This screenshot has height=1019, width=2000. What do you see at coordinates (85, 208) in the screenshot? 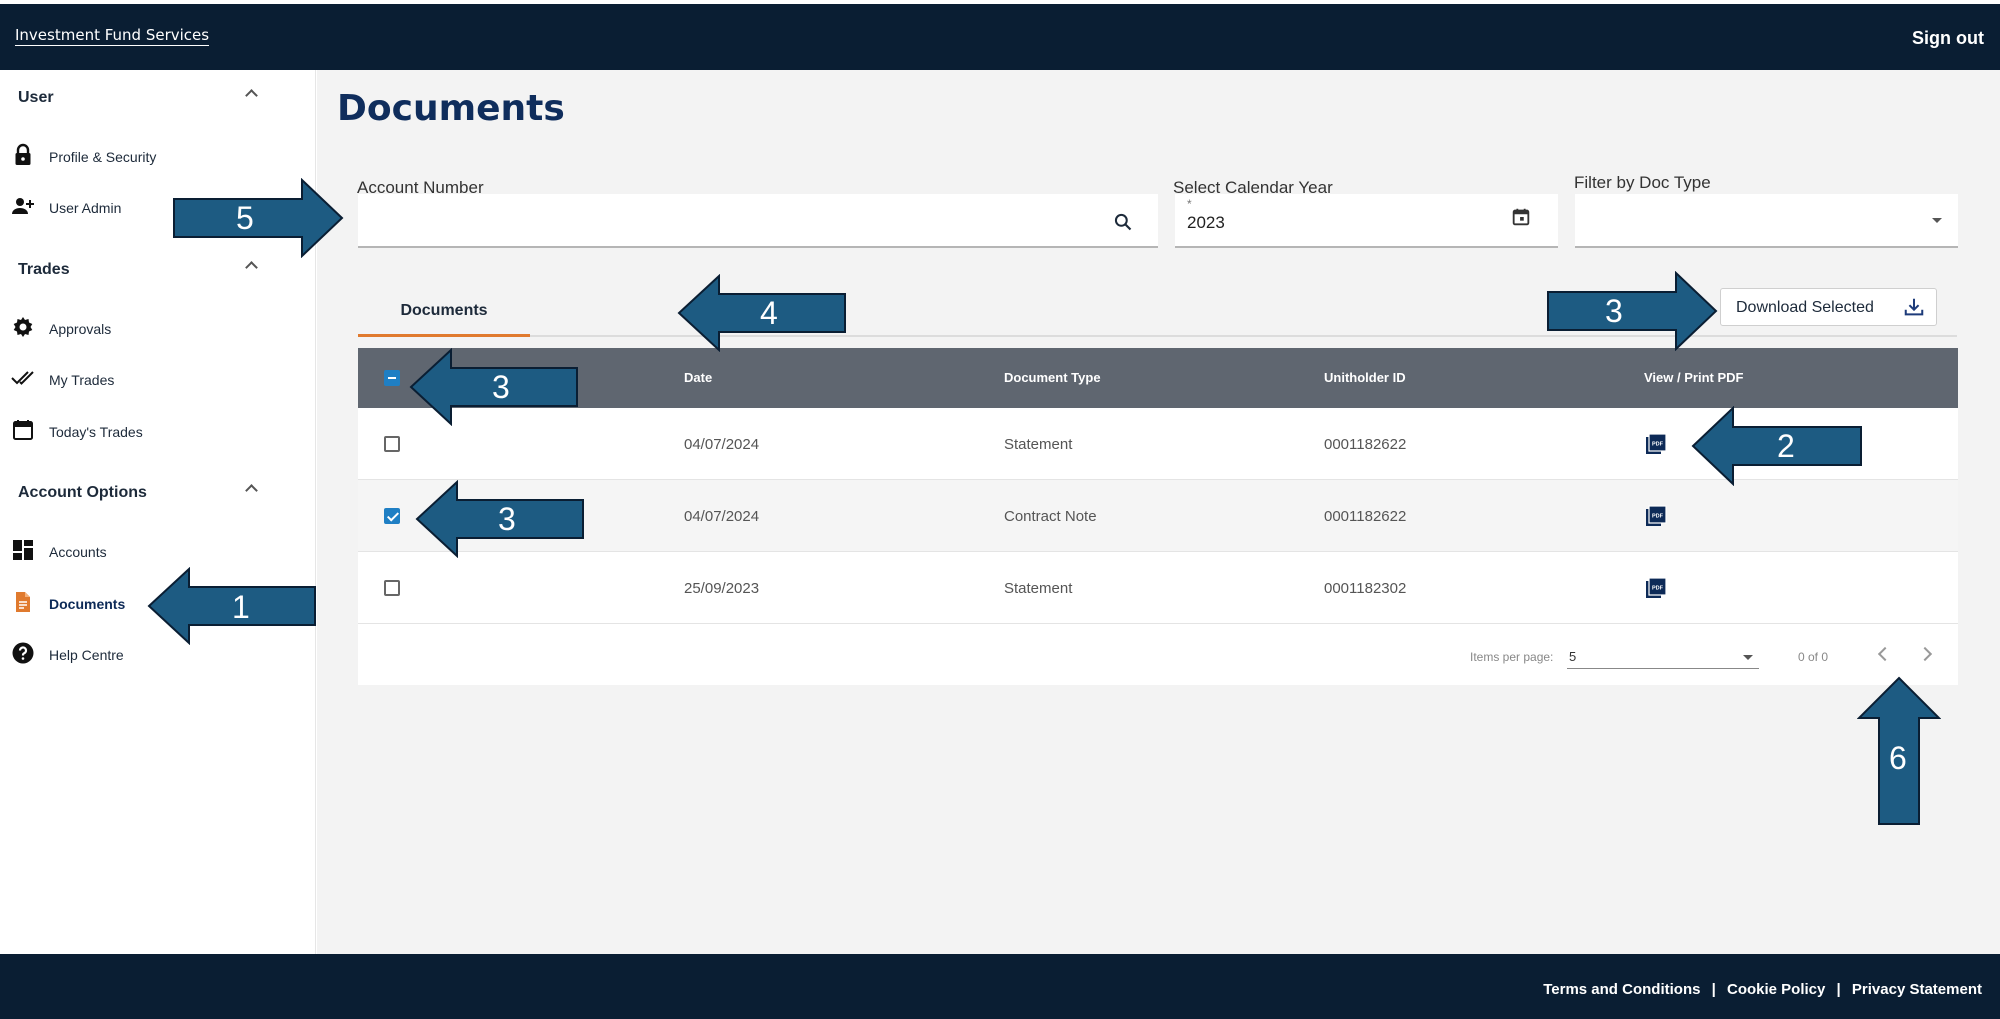
I see `sidebar-item-label: User Admin` at bounding box center [85, 208].